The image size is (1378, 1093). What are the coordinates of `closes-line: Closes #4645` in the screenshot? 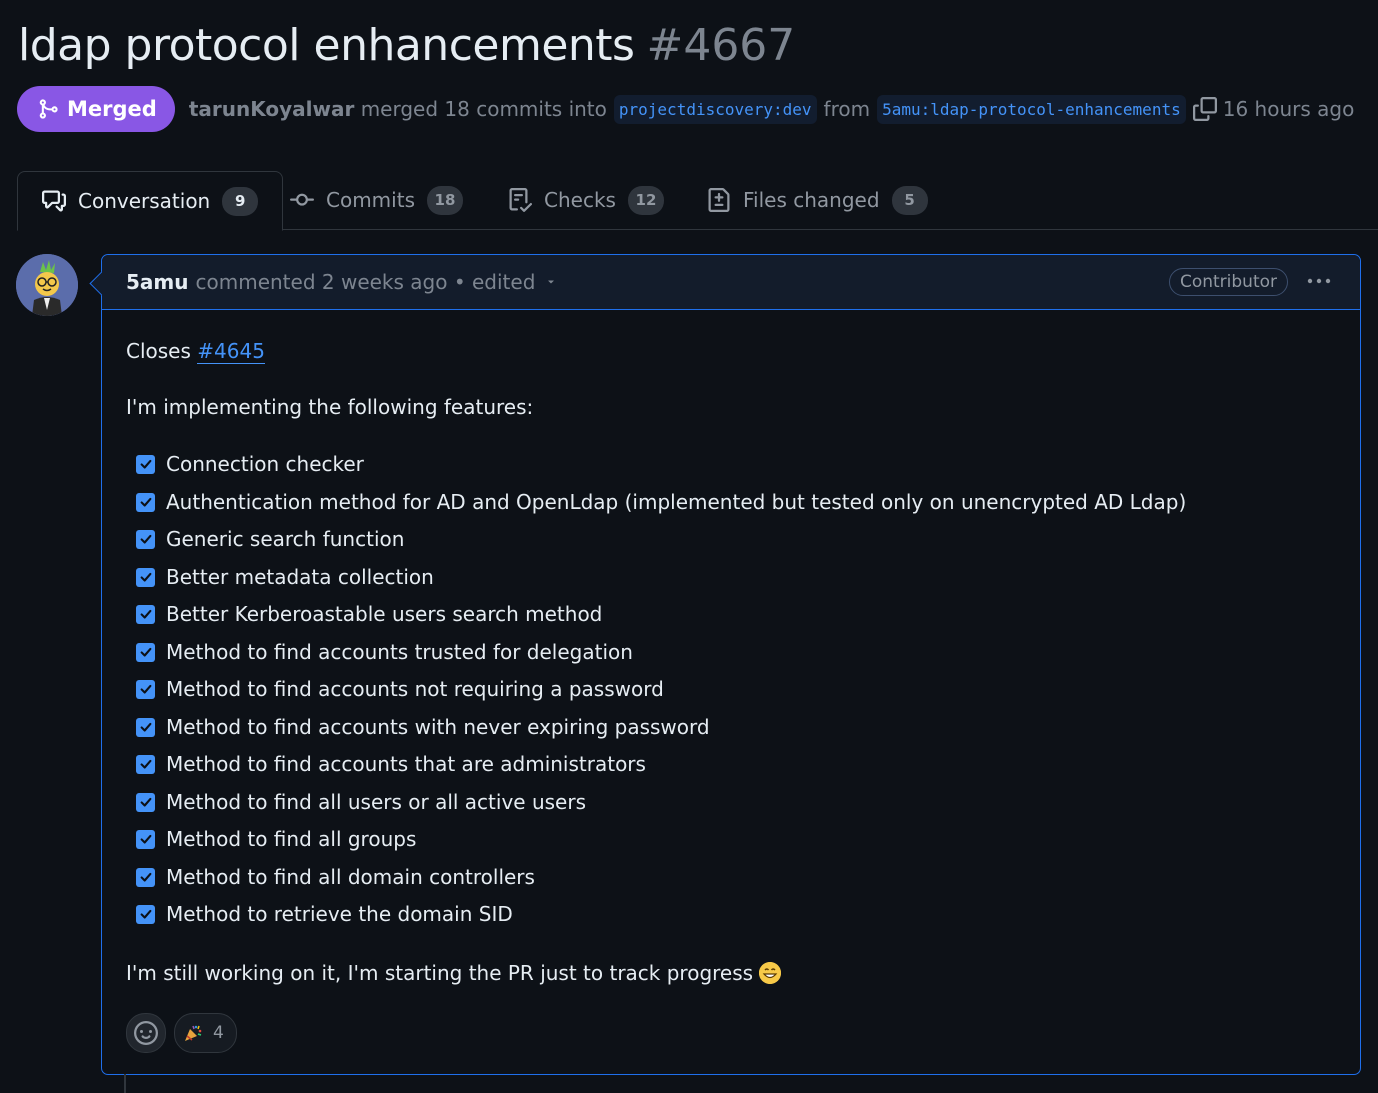 It's located at (195, 351).